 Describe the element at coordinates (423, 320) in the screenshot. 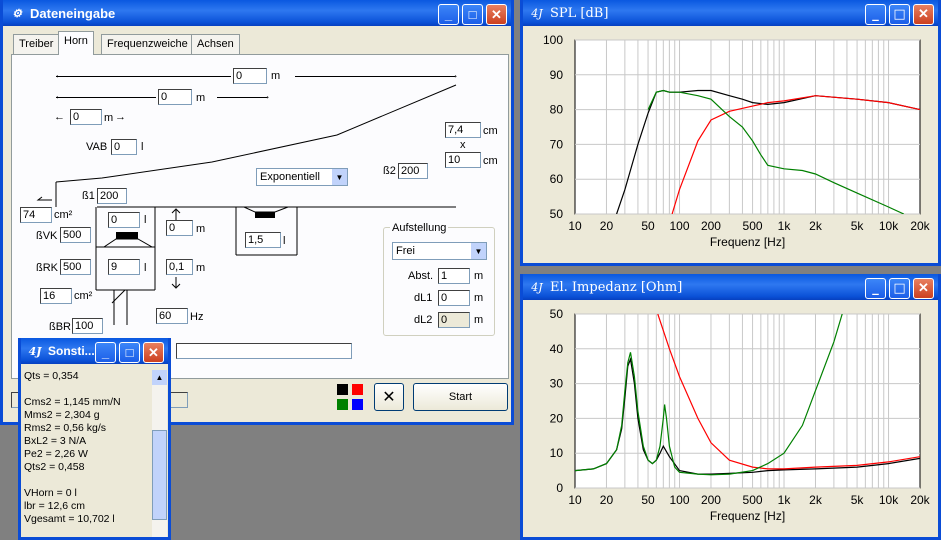

I see `dl2-label: dL2` at that location.